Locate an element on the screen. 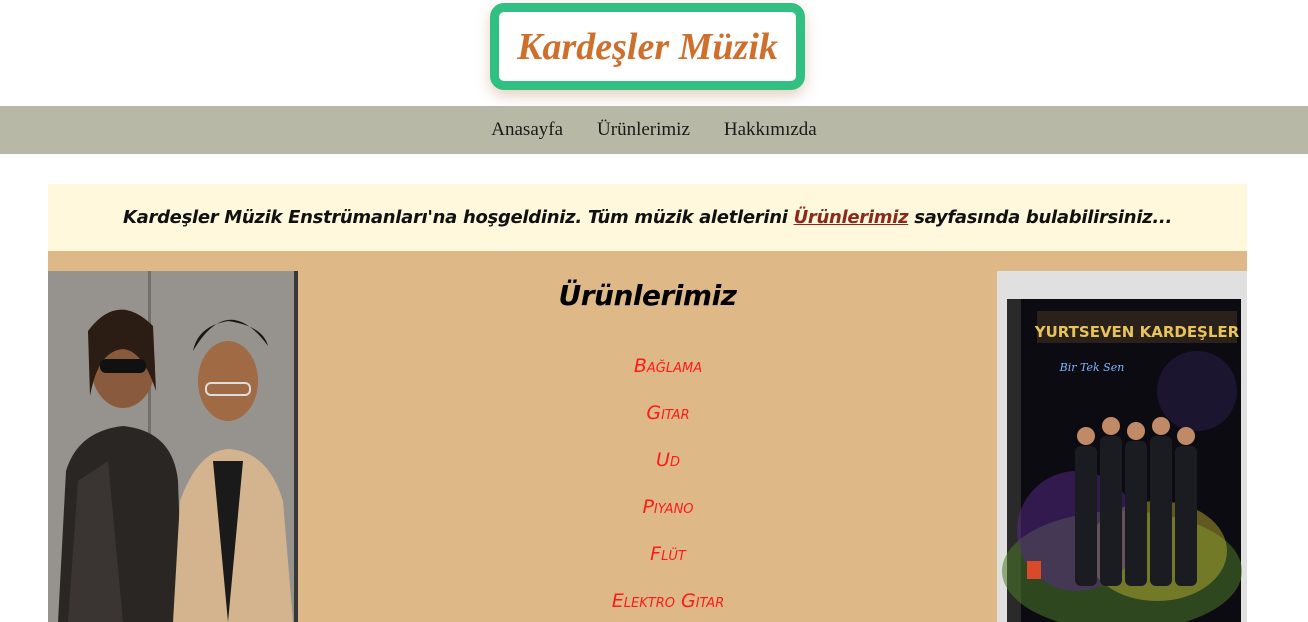 The image size is (1308, 622). album-title: YURTSEVEN KARDEŞLER is located at coordinates (1137, 332).